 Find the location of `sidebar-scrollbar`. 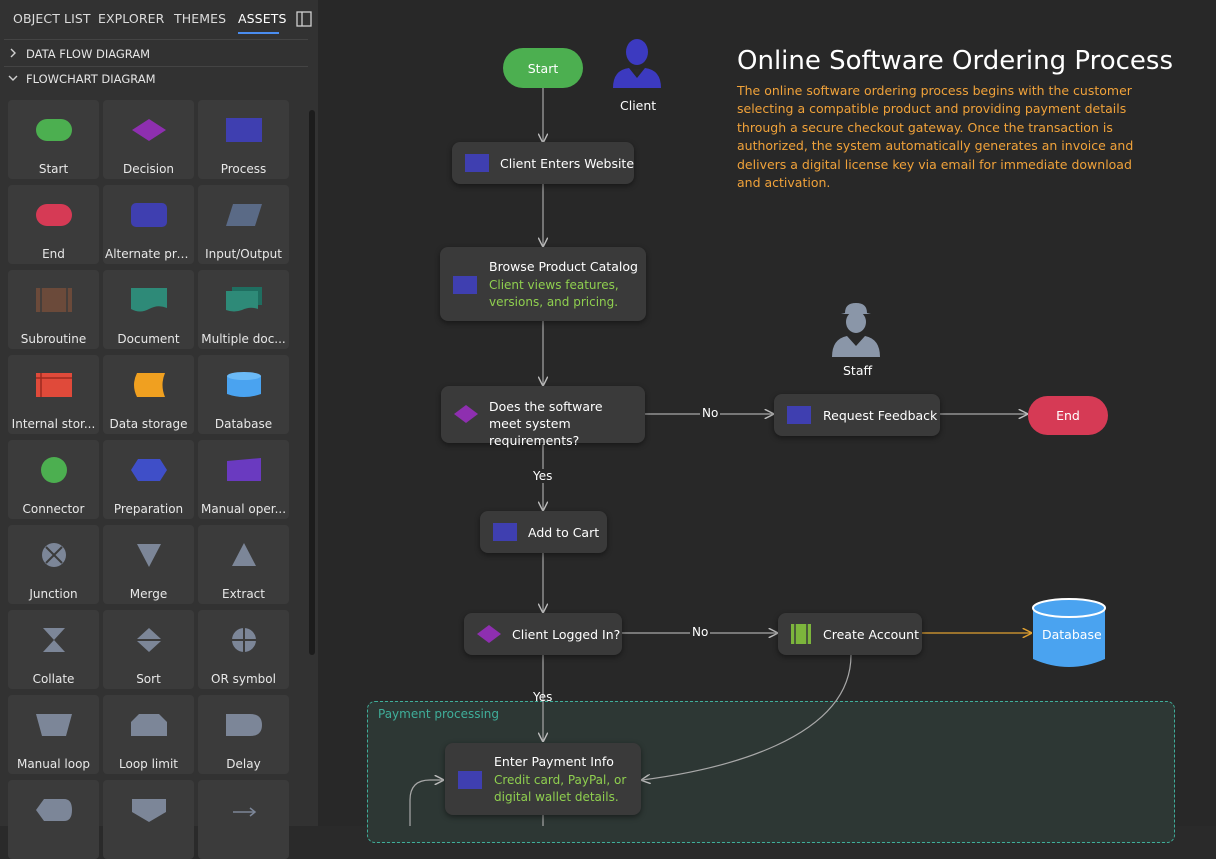

sidebar-scrollbar is located at coordinates (312, 382).